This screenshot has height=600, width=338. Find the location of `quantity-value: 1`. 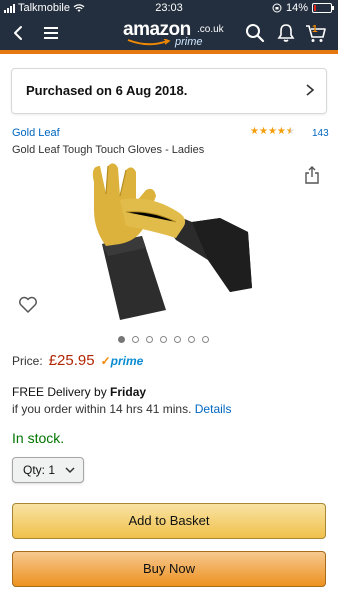

quantity-value: 1 is located at coordinates (52, 470).